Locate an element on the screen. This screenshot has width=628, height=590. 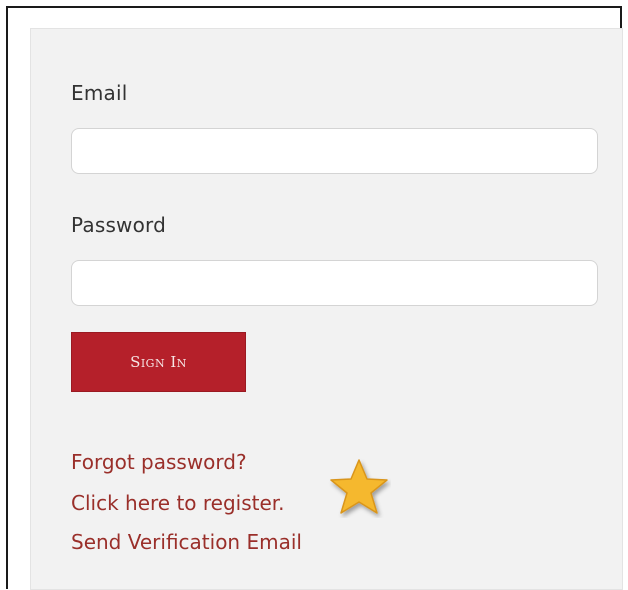
email-label: Email is located at coordinates (99, 93).